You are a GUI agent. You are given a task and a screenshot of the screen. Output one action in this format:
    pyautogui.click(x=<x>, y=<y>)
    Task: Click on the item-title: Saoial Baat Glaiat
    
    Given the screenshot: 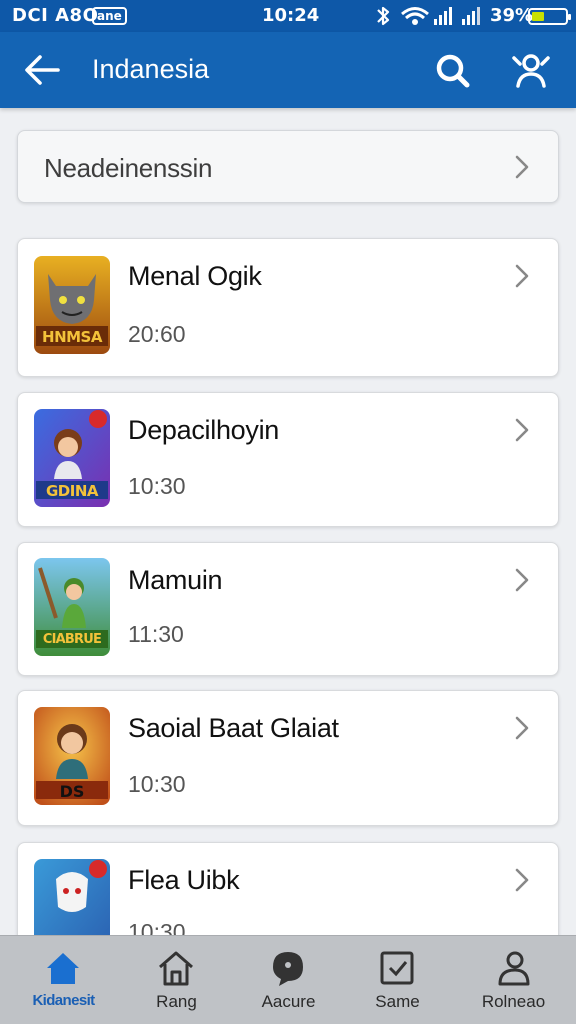 What is the action you would take?
    pyautogui.click(x=233, y=728)
    